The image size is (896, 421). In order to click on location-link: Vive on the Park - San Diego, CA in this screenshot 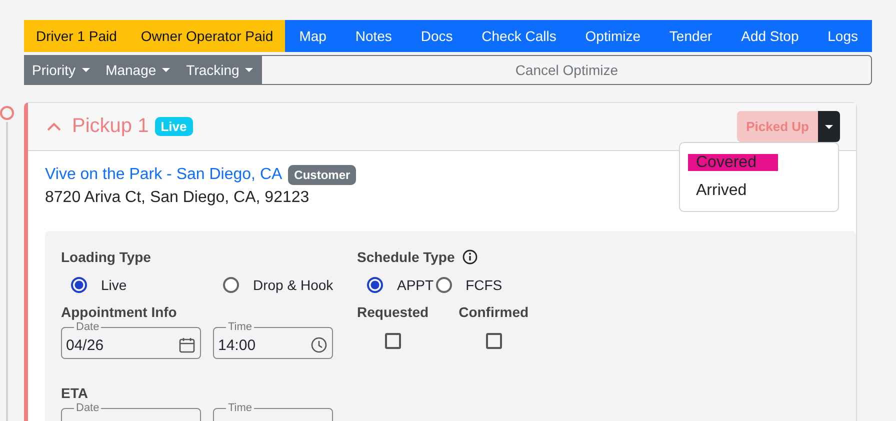, I will do `click(163, 175)`.